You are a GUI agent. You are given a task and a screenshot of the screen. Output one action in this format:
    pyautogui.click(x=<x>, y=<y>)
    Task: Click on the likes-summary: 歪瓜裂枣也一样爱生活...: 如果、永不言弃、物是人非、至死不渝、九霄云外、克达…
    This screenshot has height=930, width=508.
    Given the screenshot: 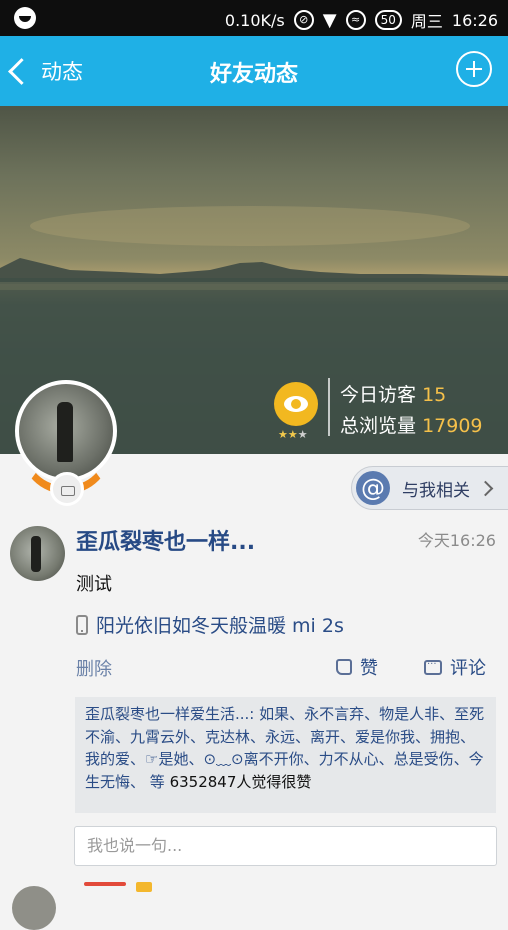 What is the action you would take?
    pyautogui.click(x=285, y=755)
    